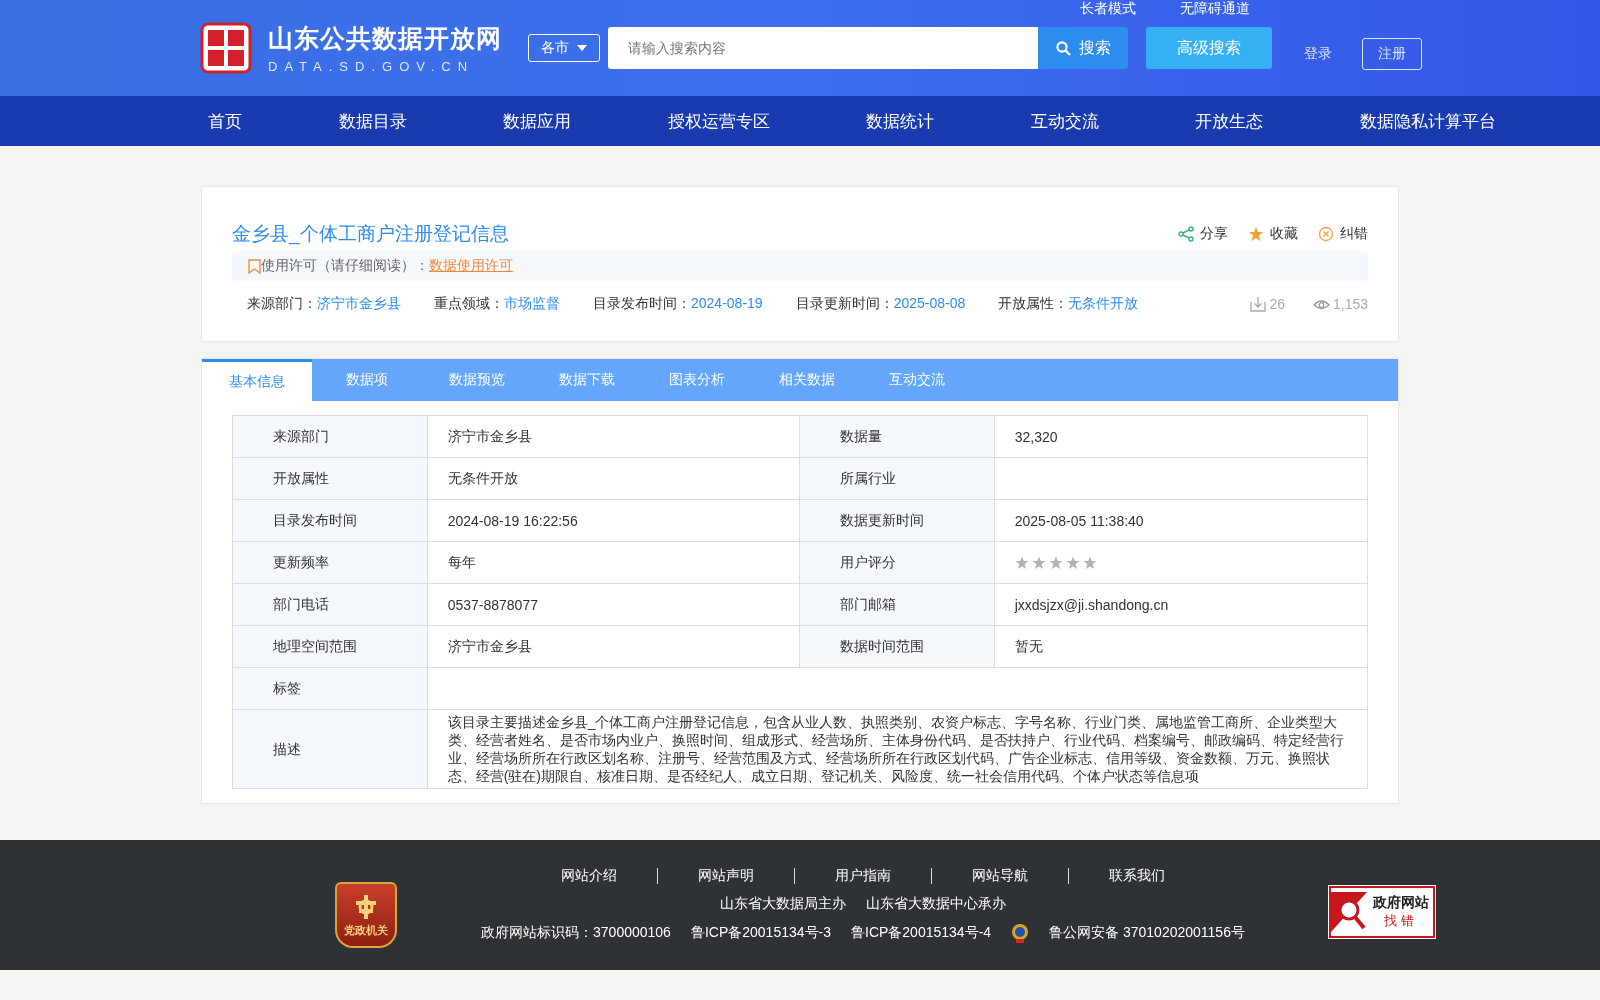 This screenshot has width=1600, height=1000. What do you see at coordinates (330, 436) in the screenshot?
I see `field-label: 来源部门` at bounding box center [330, 436].